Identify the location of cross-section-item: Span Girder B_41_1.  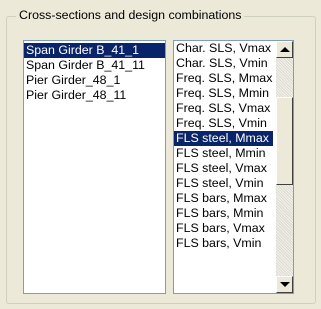
(94, 50).